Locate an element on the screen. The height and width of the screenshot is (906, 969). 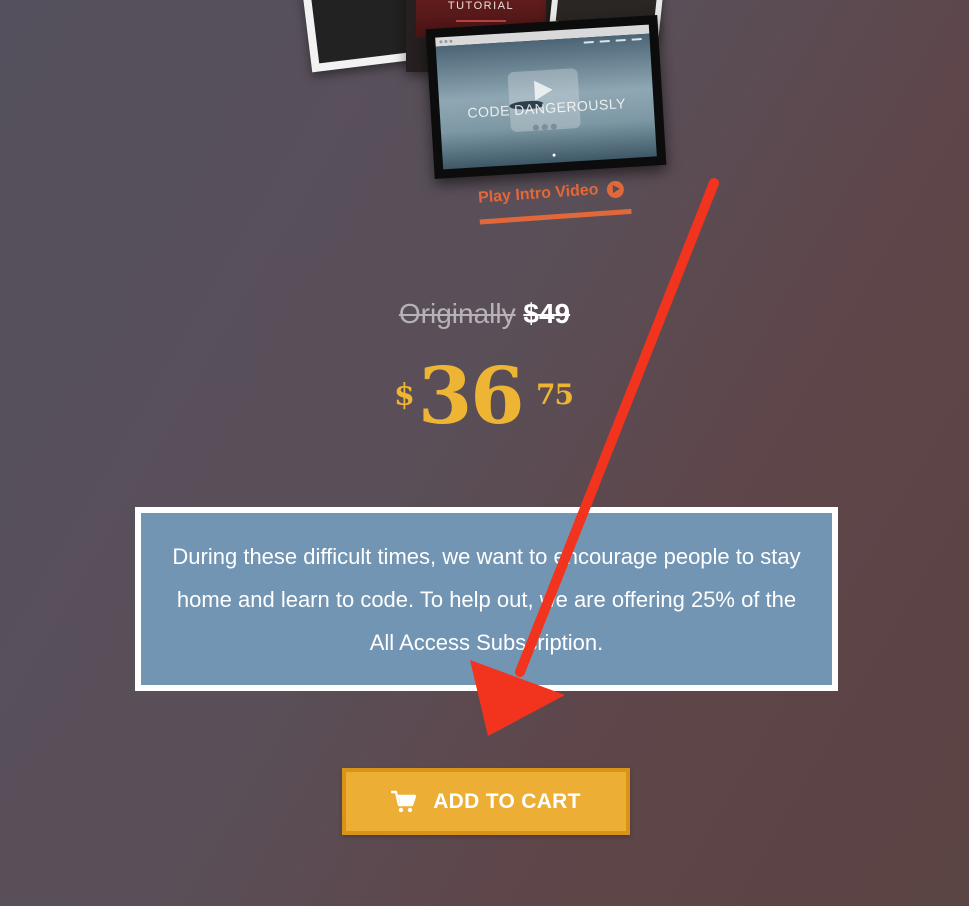
original-price: Originally $49 is located at coordinates (484, 314).